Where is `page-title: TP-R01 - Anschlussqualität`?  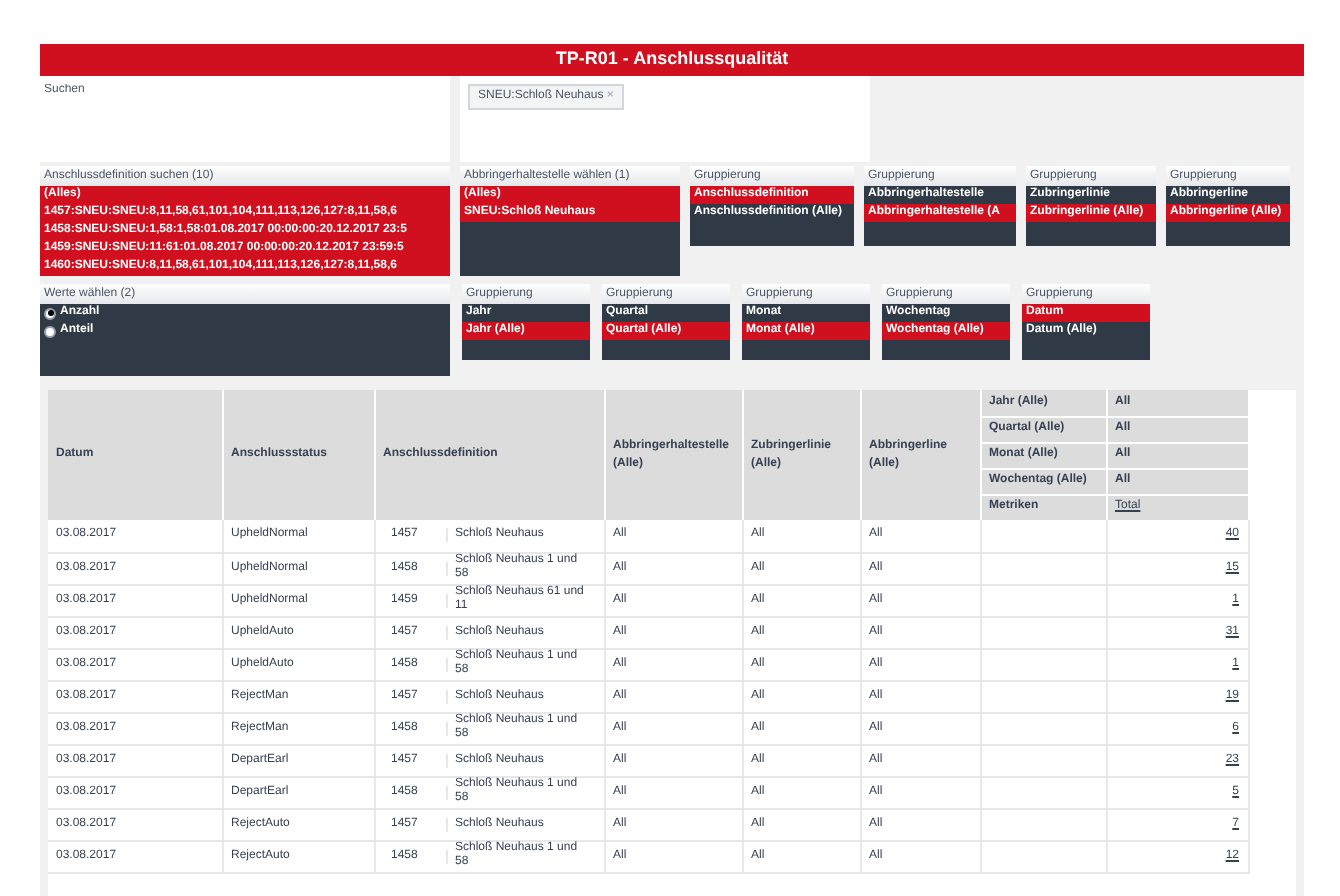
page-title: TP-R01 - Anschlussqualität is located at coordinates (672, 59).